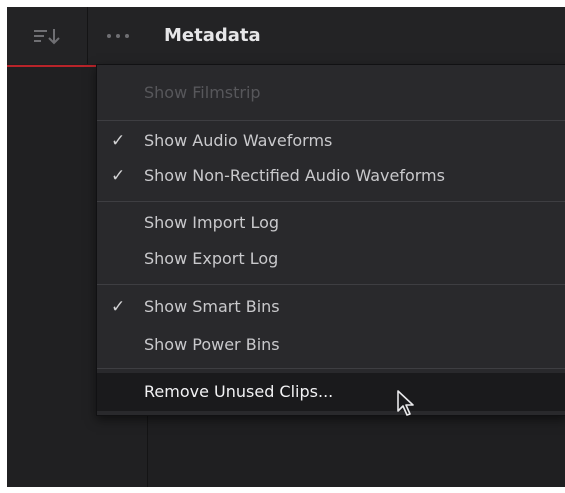 This screenshot has width=565, height=493. Describe the element at coordinates (294, 175) in the screenshot. I see `menu-item-label: Show Non-Rectified Audio Waveforms` at that location.